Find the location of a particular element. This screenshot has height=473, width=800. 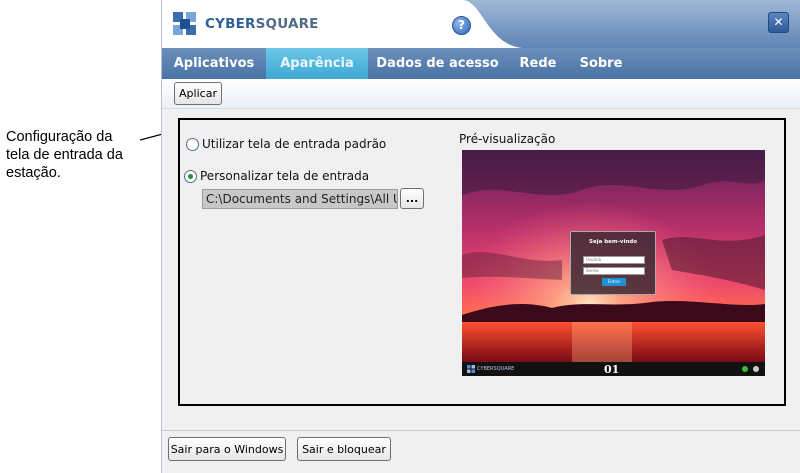

option-custom-screen: Personalizar tela de entrada is located at coordinates (276, 176).